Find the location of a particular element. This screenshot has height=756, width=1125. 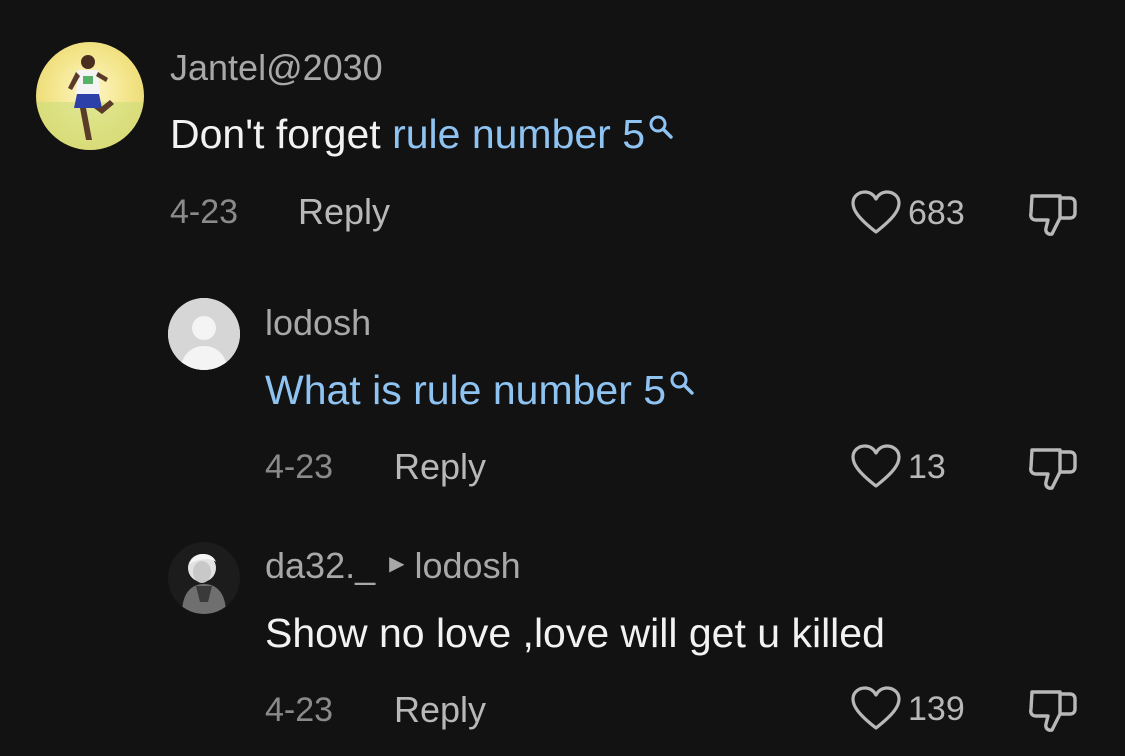

play-arrow-icon: ▶ is located at coordinates (397, 564).